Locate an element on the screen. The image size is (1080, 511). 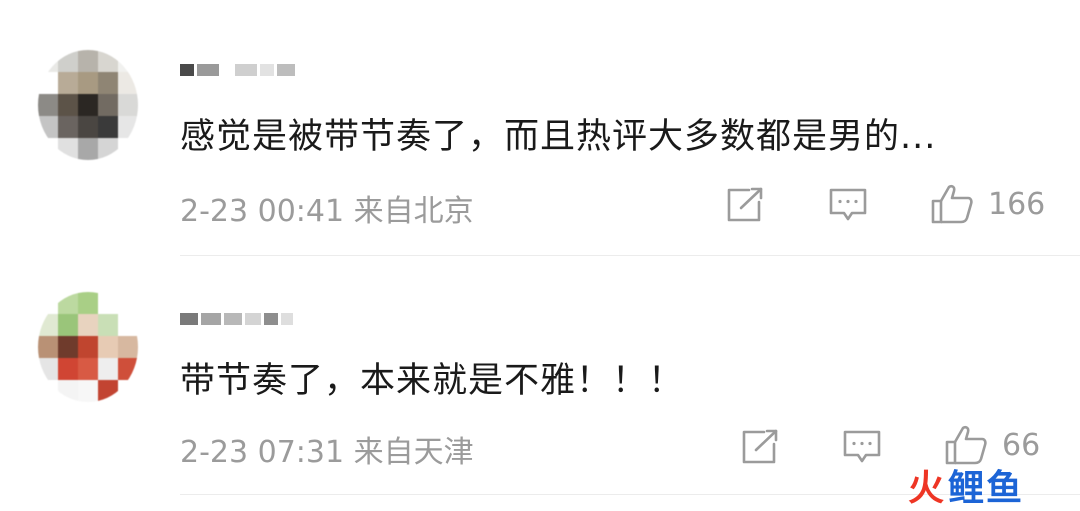
comment-location: 来自北京 is located at coordinates (413, 211).